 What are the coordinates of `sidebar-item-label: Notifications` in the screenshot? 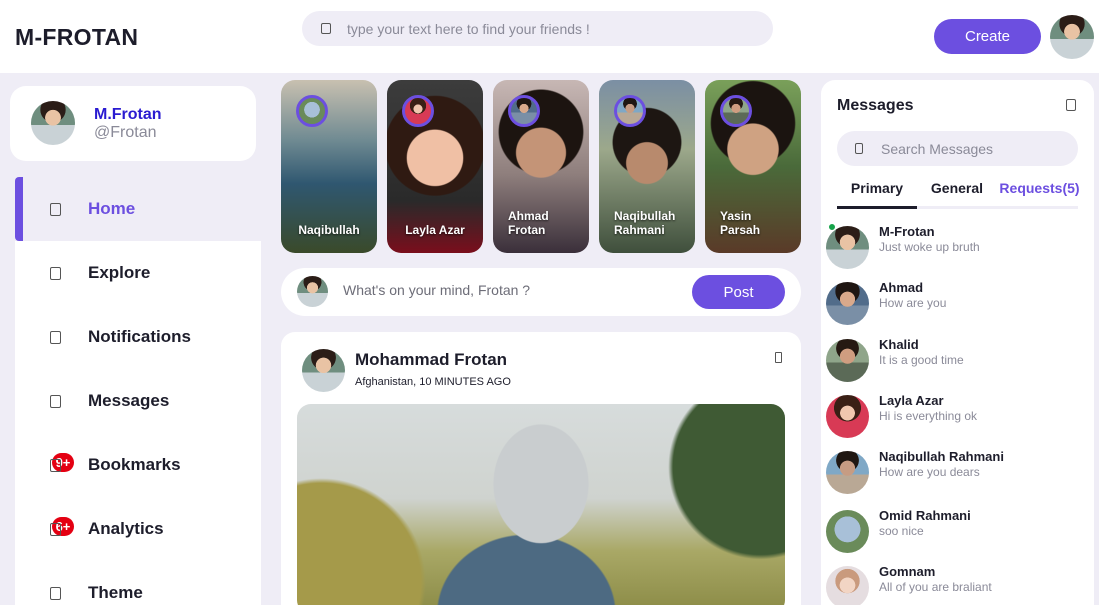 It's located at (139, 336).